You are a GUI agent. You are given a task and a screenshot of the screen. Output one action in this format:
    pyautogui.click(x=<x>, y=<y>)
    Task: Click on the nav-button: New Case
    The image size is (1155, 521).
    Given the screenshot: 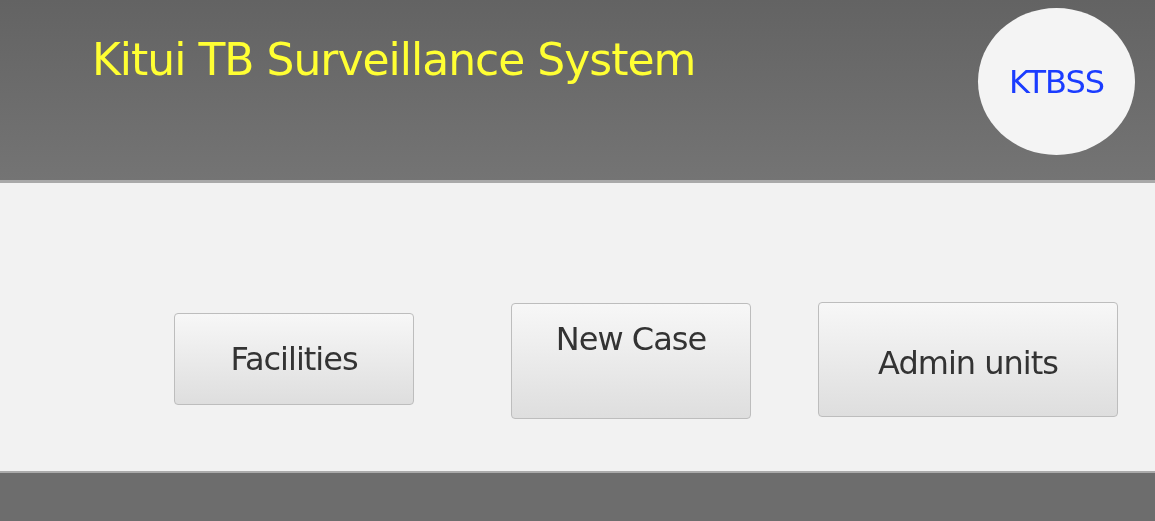 What is the action you would take?
    pyautogui.click(x=631, y=361)
    